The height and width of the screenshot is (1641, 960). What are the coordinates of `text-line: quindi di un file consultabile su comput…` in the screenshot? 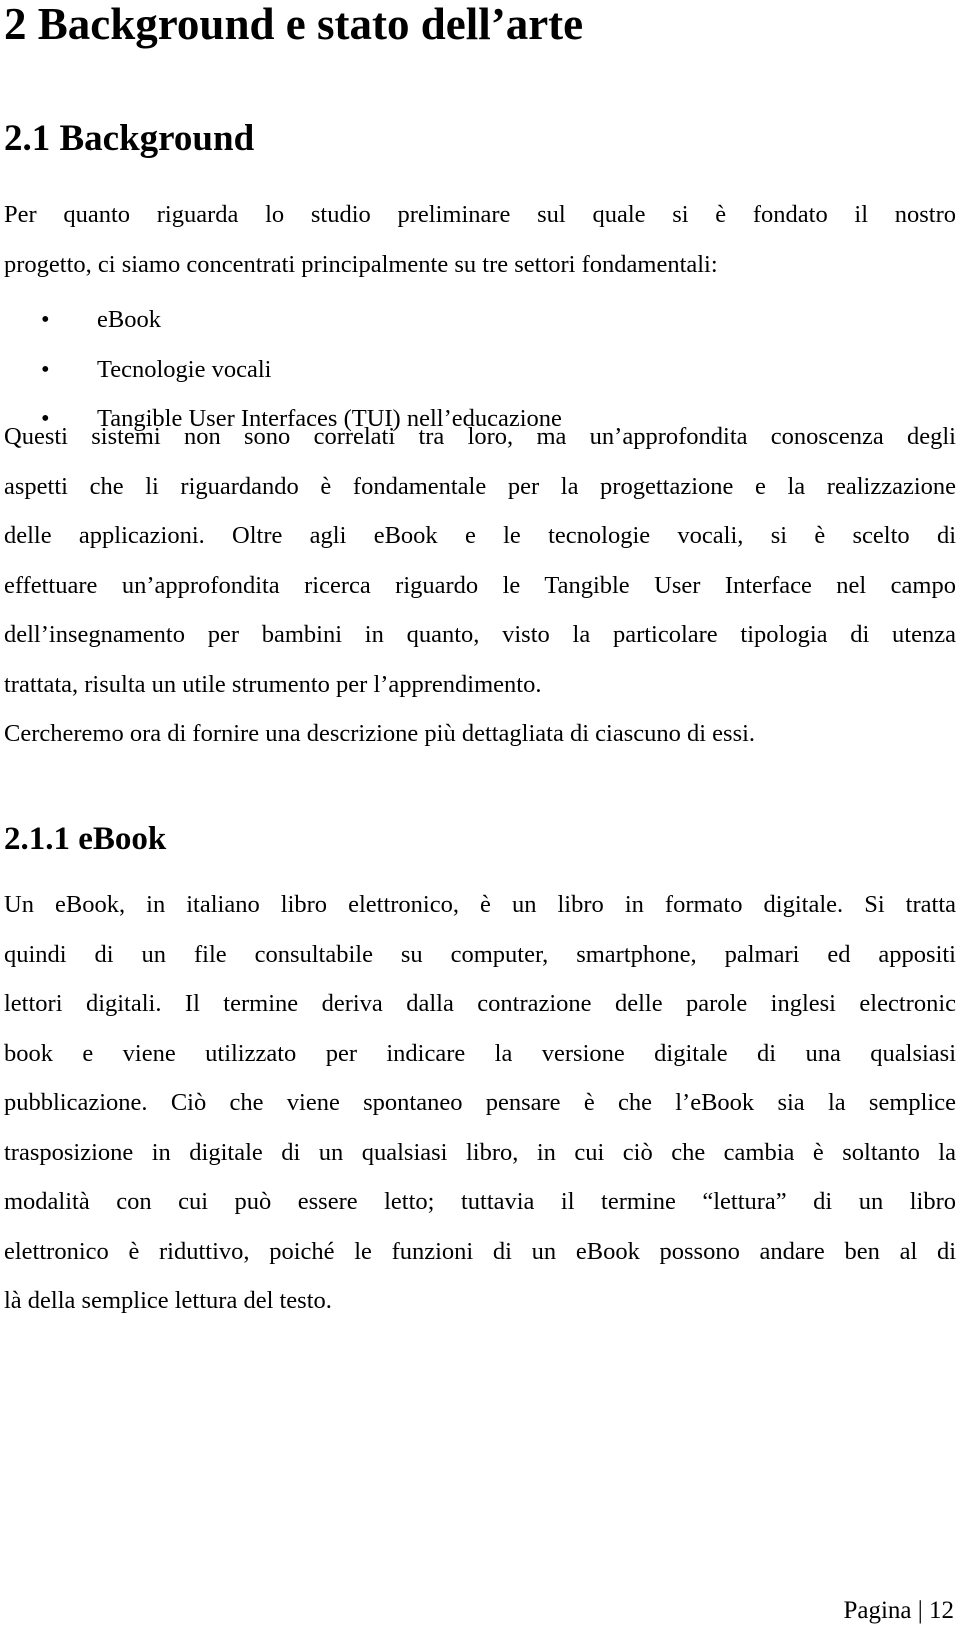 It's located at (480, 954).